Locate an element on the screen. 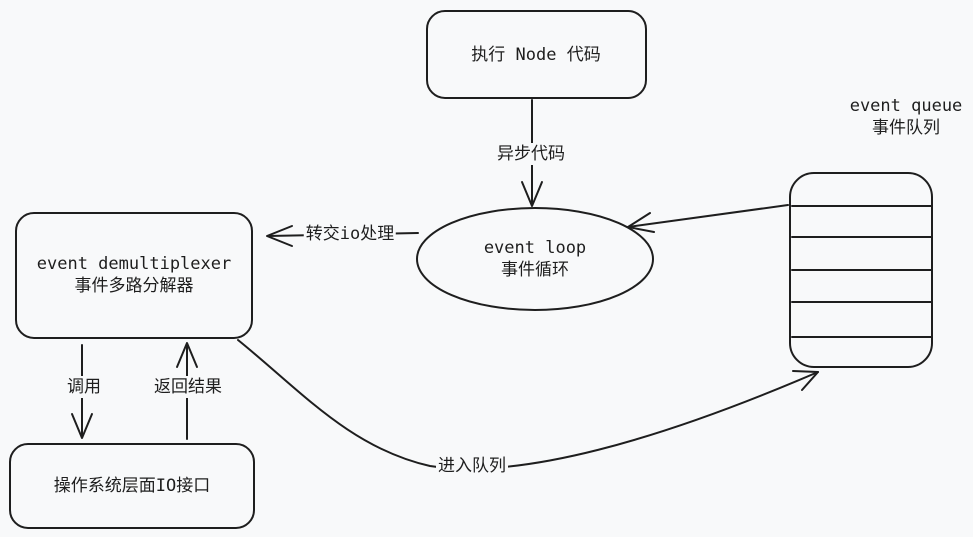 This screenshot has height=537, width=973. arrow-enter-queue is located at coordinates (528, 404).